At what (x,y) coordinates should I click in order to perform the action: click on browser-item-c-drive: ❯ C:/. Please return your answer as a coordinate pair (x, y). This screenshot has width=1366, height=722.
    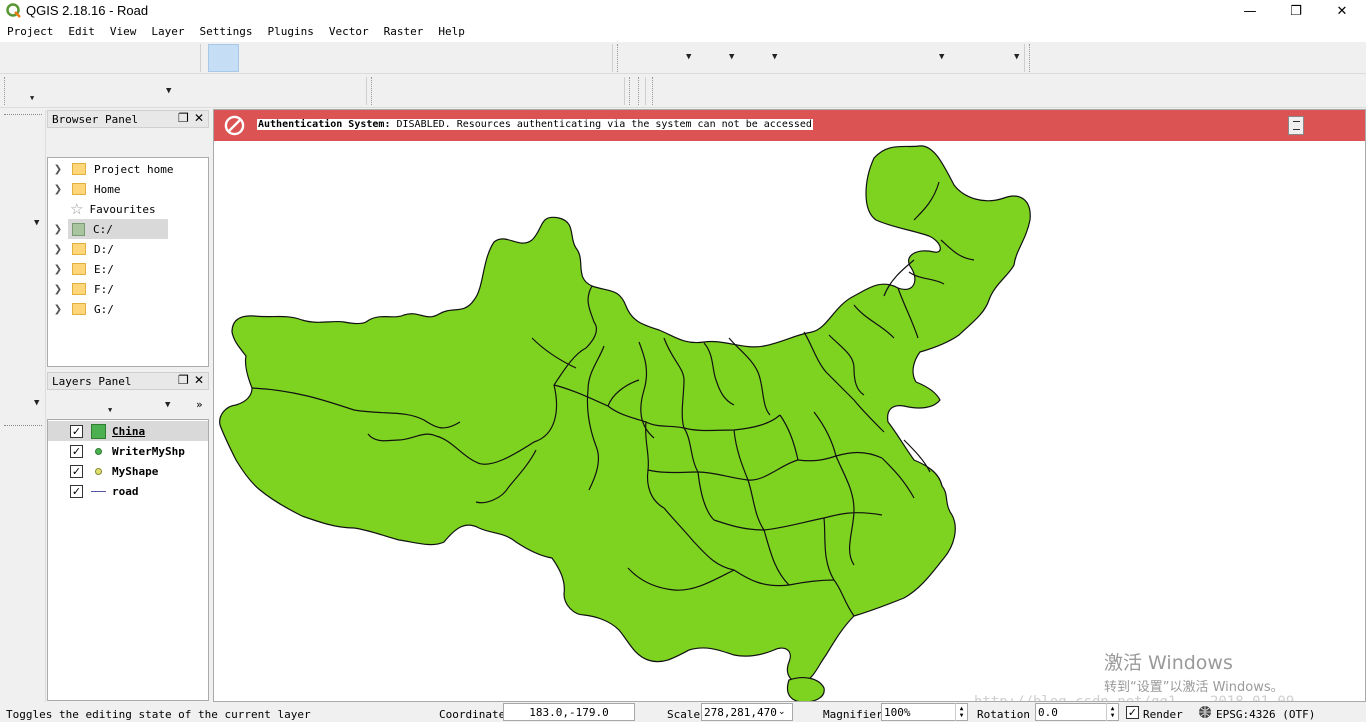
    Looking at the image, I should click on (108, 229).